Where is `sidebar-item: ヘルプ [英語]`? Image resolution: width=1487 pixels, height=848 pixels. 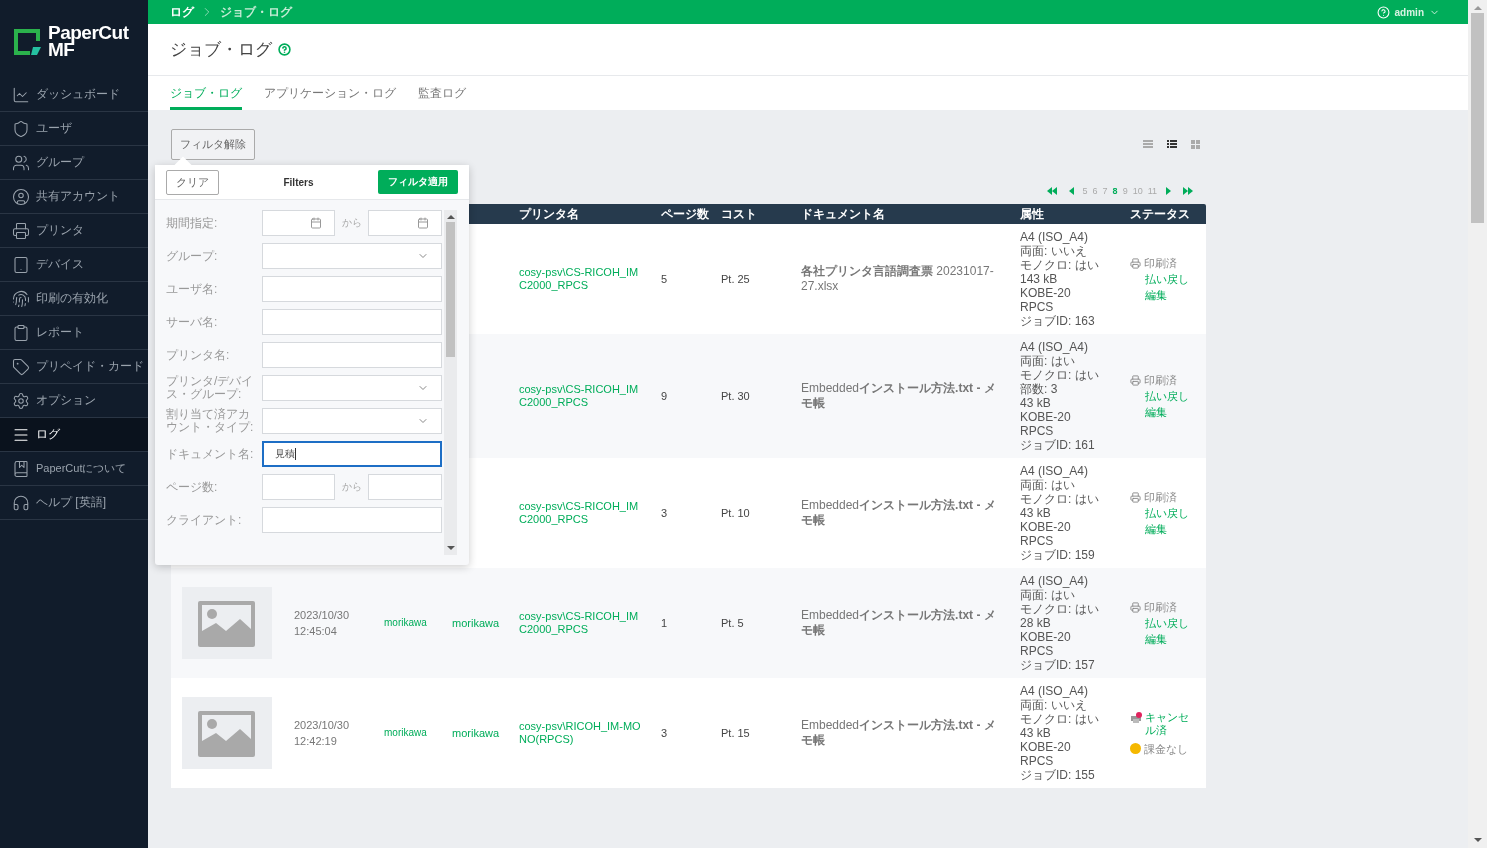 sidebar-item: ヘルプ [英語] is located at coordinates (74, 503).